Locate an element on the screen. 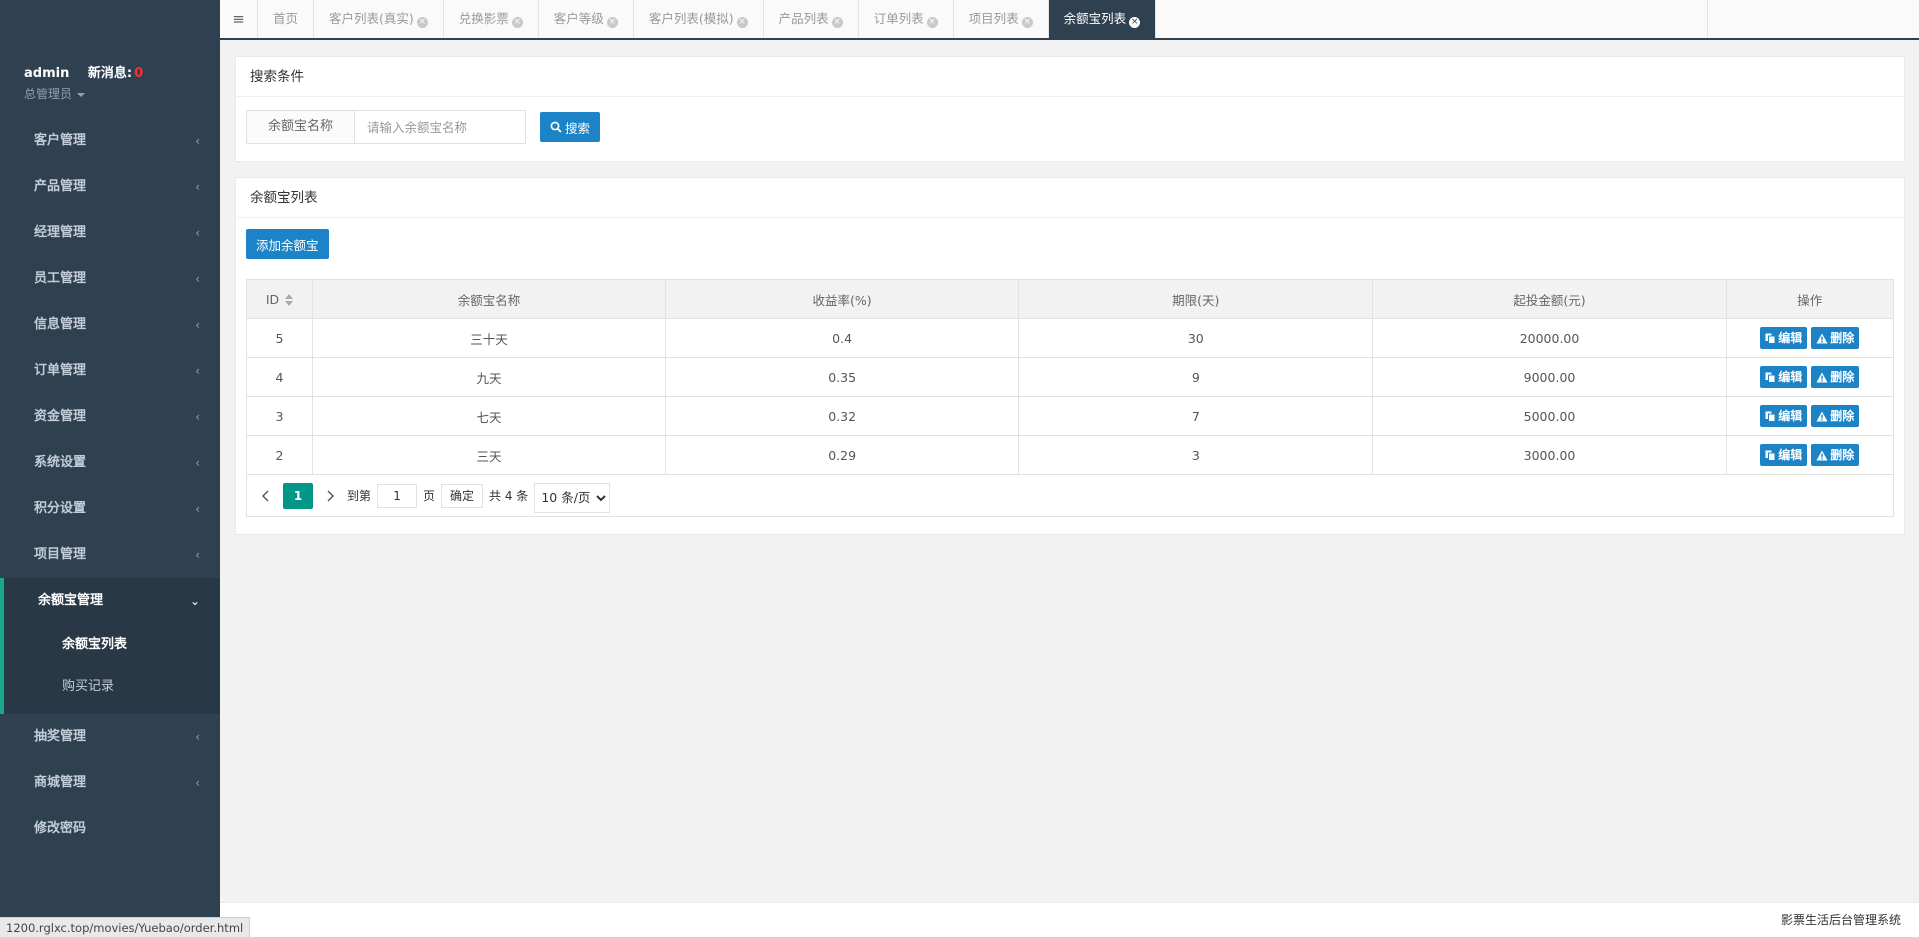 Image resolution: width=1919 pixels, height=937 pixels. cell-id: 3 is located at coordinates (279, 416).